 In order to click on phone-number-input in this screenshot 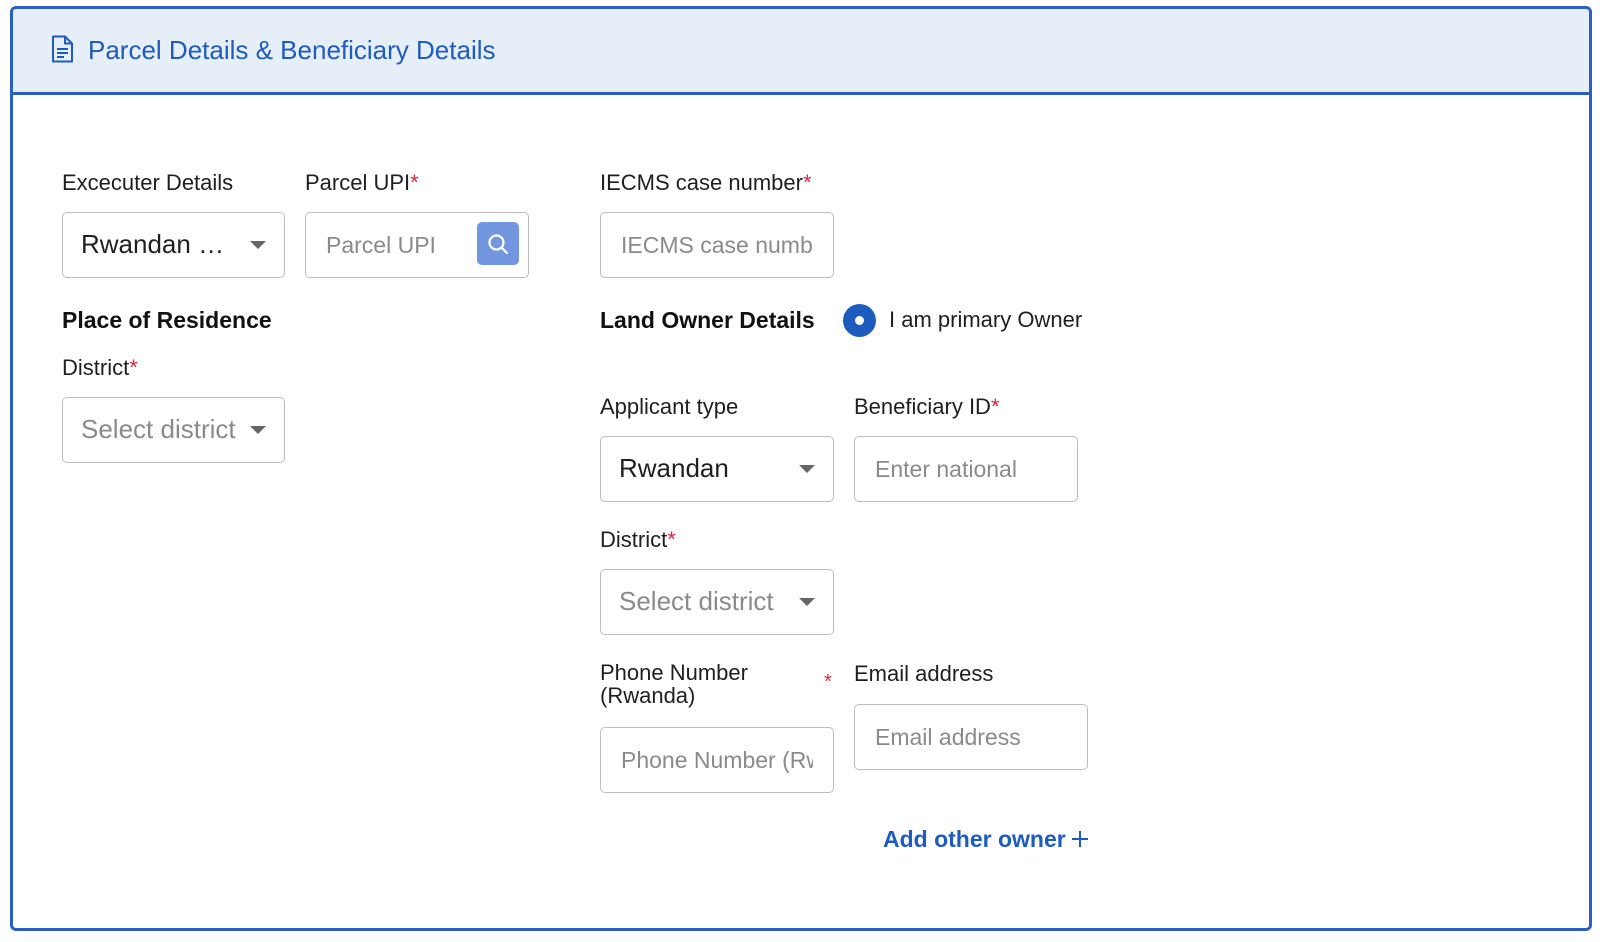, I will do `click(717, 760)`.